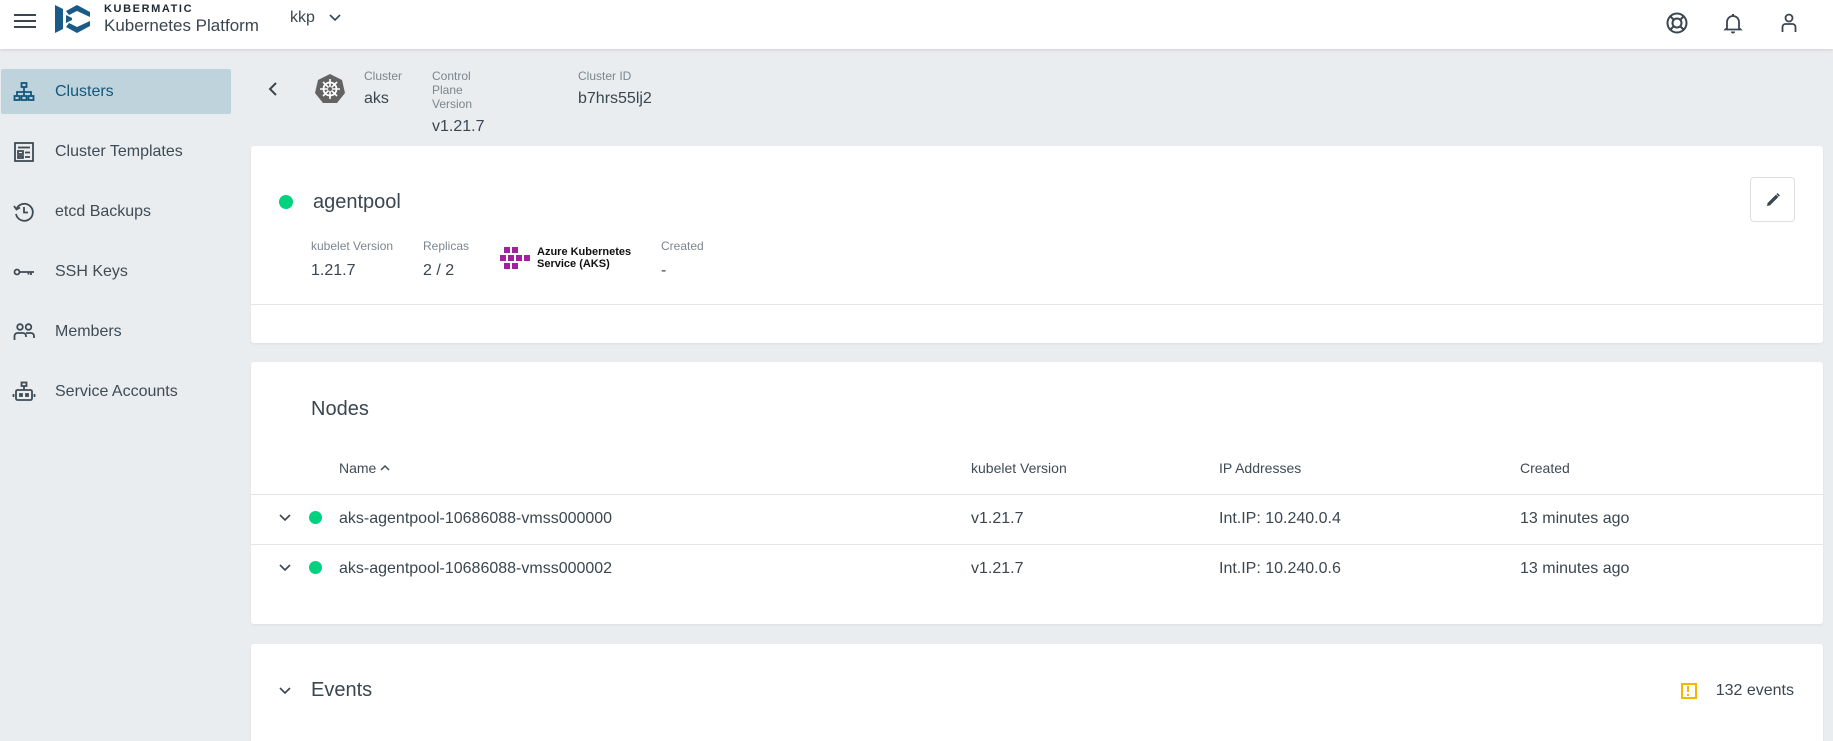 This screenshot has width=1833, height=741. What do you see at coordinates (24, 92) in the screenshot?
I see `clusters-icon` at bounding box center [24, 92].